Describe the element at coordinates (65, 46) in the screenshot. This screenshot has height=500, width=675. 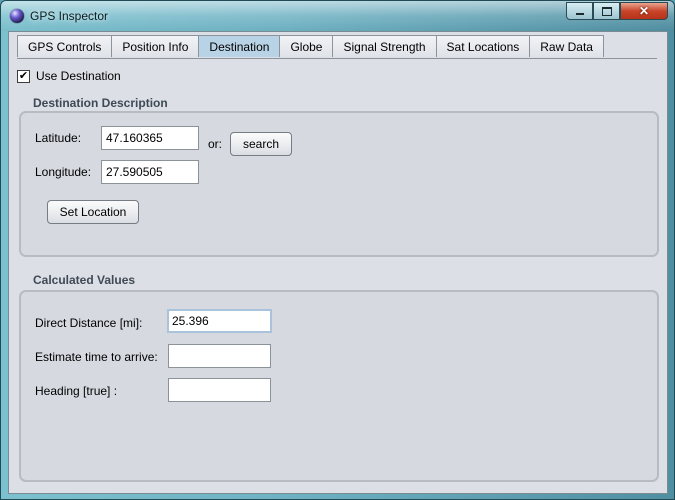
I see `tab-gps-controls: GPS Controls` at that location.